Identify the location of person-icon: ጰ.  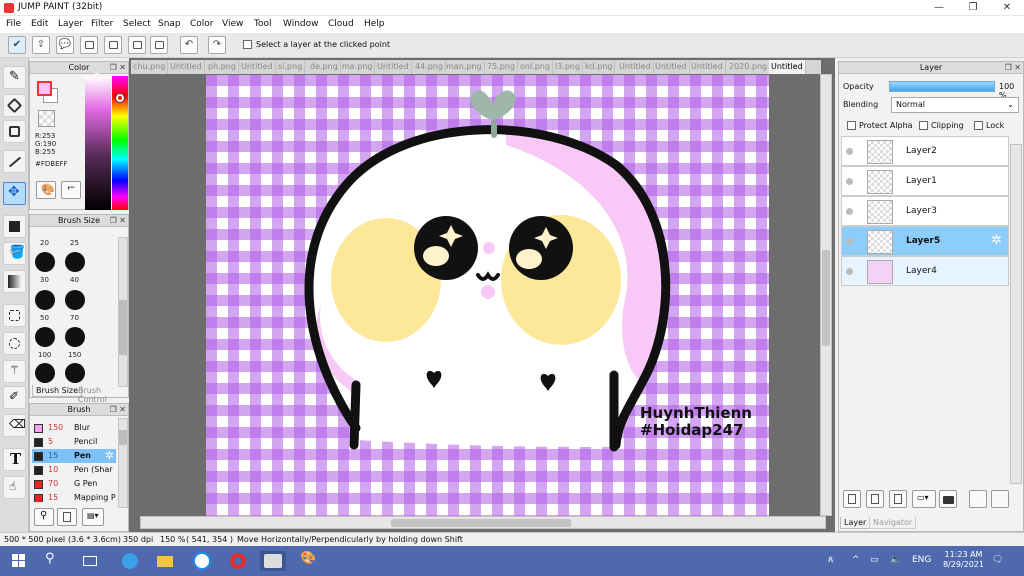
(830, 560).